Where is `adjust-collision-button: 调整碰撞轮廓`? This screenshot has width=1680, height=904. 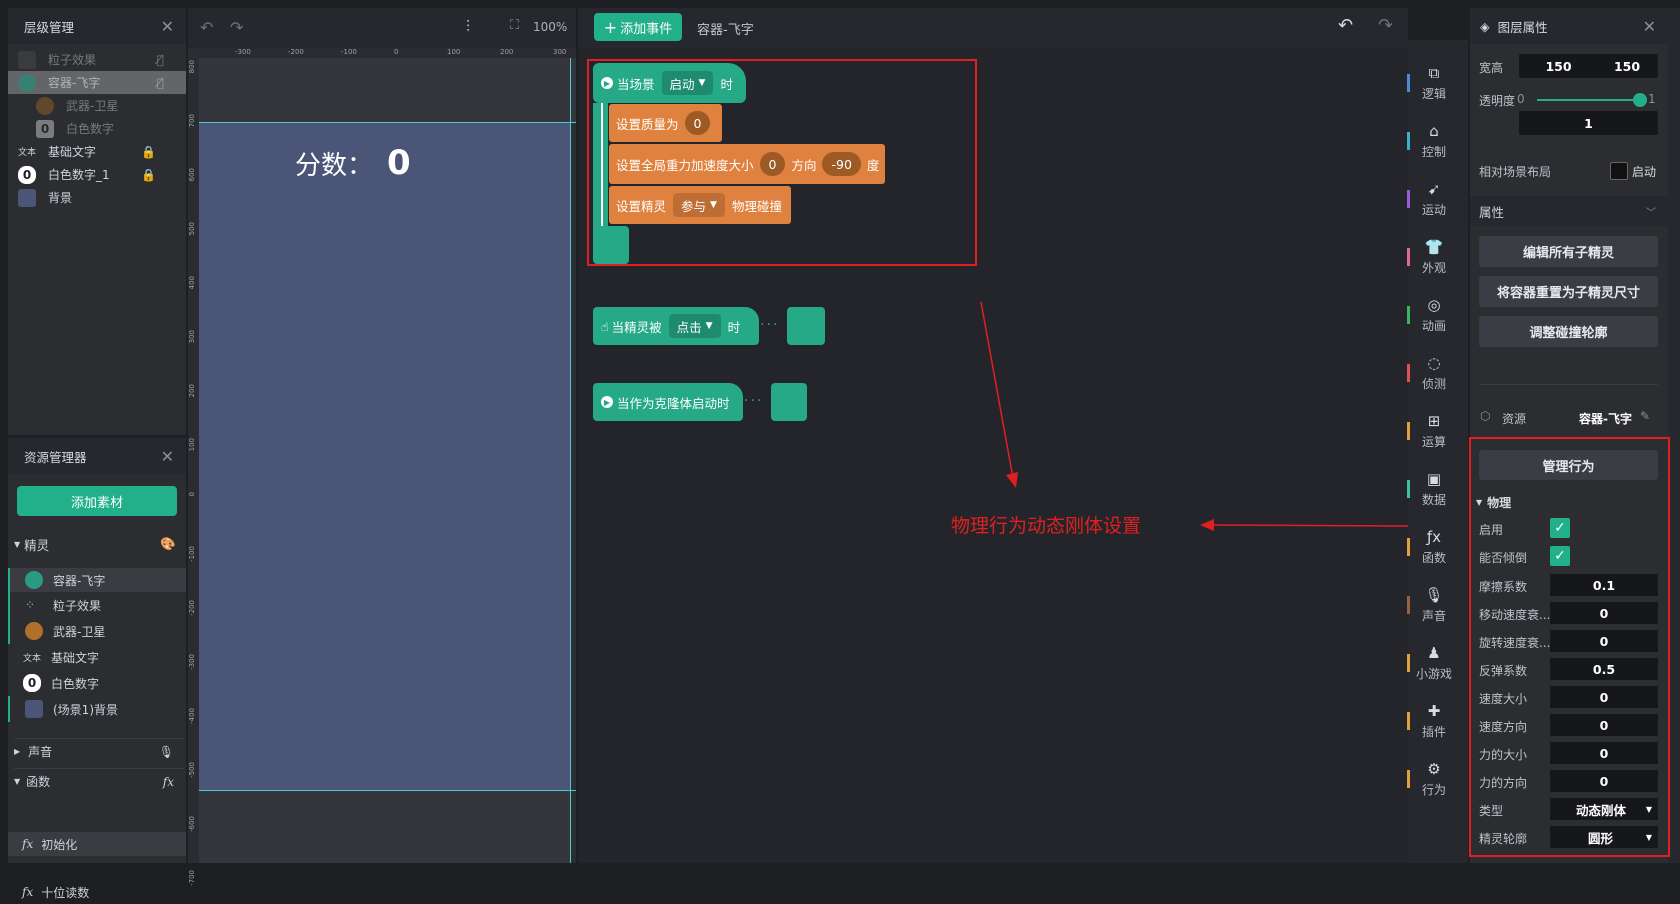 adjust-collision-button: 调整碰撞轮廓 is located at coordinates (1568, 331).